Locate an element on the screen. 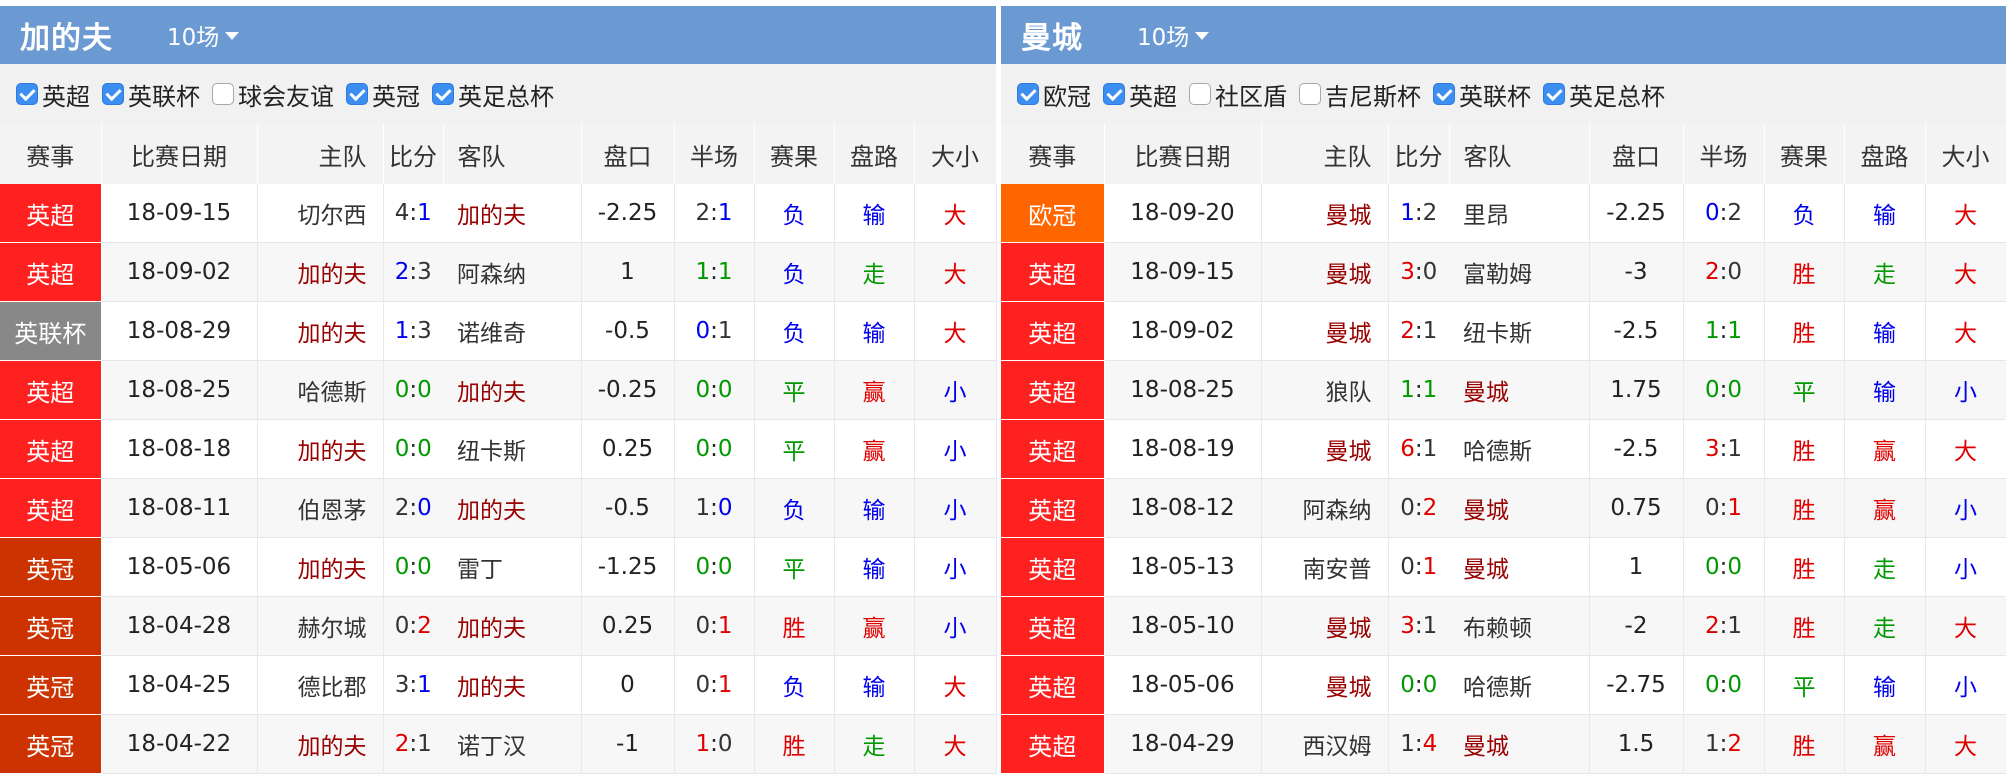 This screenshot has height=774, width=2006. home-team: 阿森纳 is located at coordinates (1325, 508).